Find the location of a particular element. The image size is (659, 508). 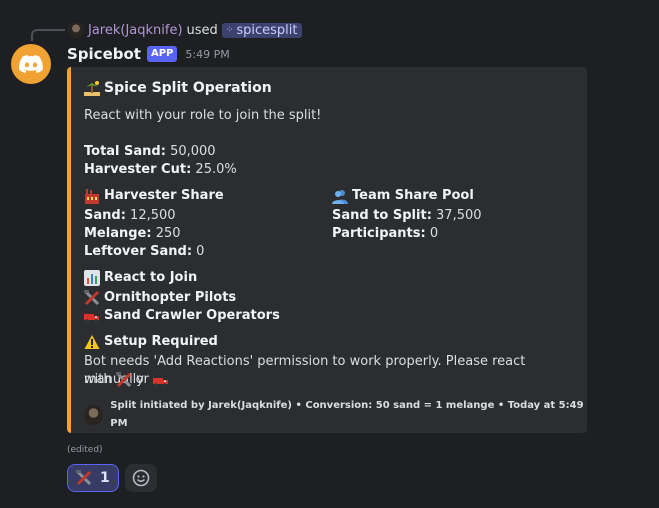

total-sand-value: 50,000 is located at coordinates (193, 151).